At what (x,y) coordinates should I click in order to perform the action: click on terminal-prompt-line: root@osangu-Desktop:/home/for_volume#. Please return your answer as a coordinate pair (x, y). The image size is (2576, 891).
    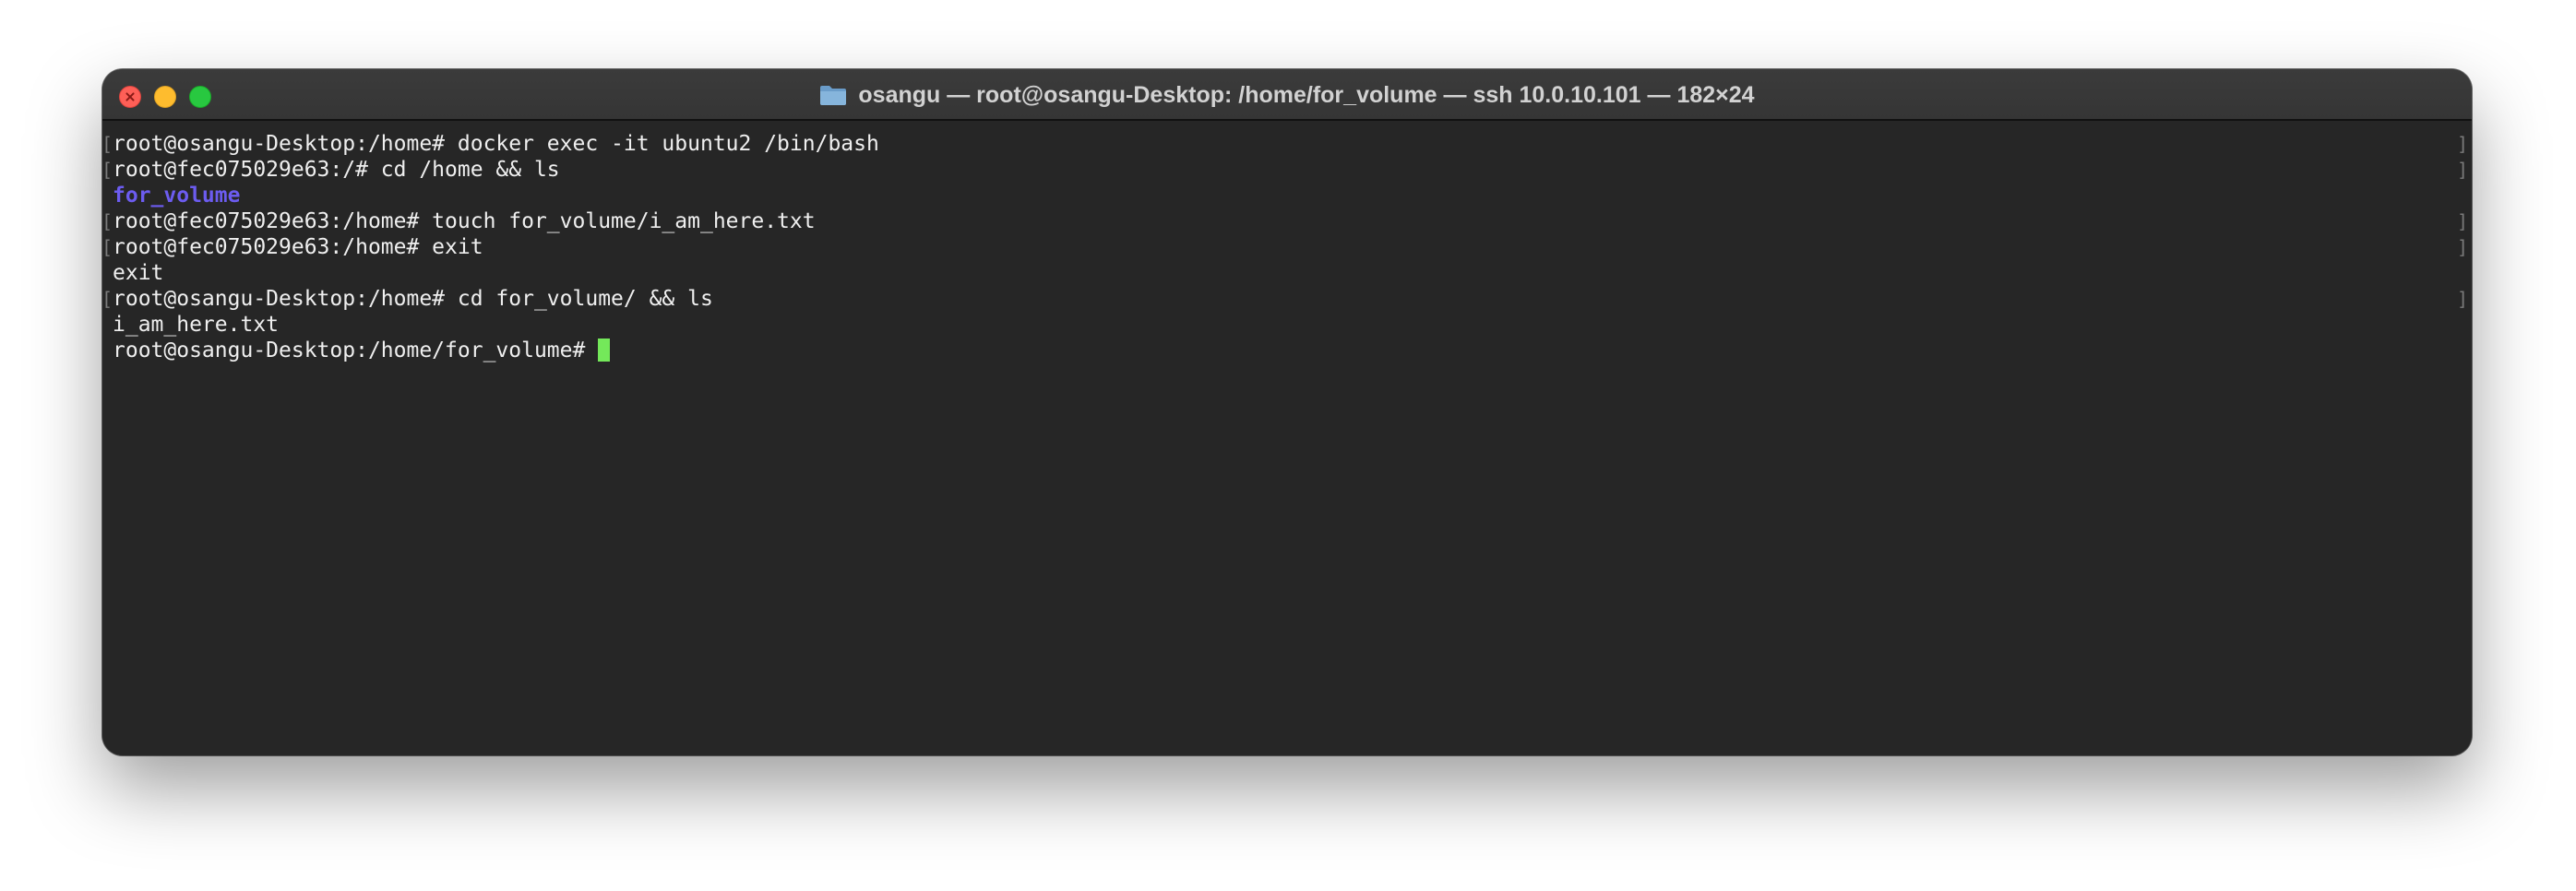
    Looking at the image, I should click on (1287, 350).